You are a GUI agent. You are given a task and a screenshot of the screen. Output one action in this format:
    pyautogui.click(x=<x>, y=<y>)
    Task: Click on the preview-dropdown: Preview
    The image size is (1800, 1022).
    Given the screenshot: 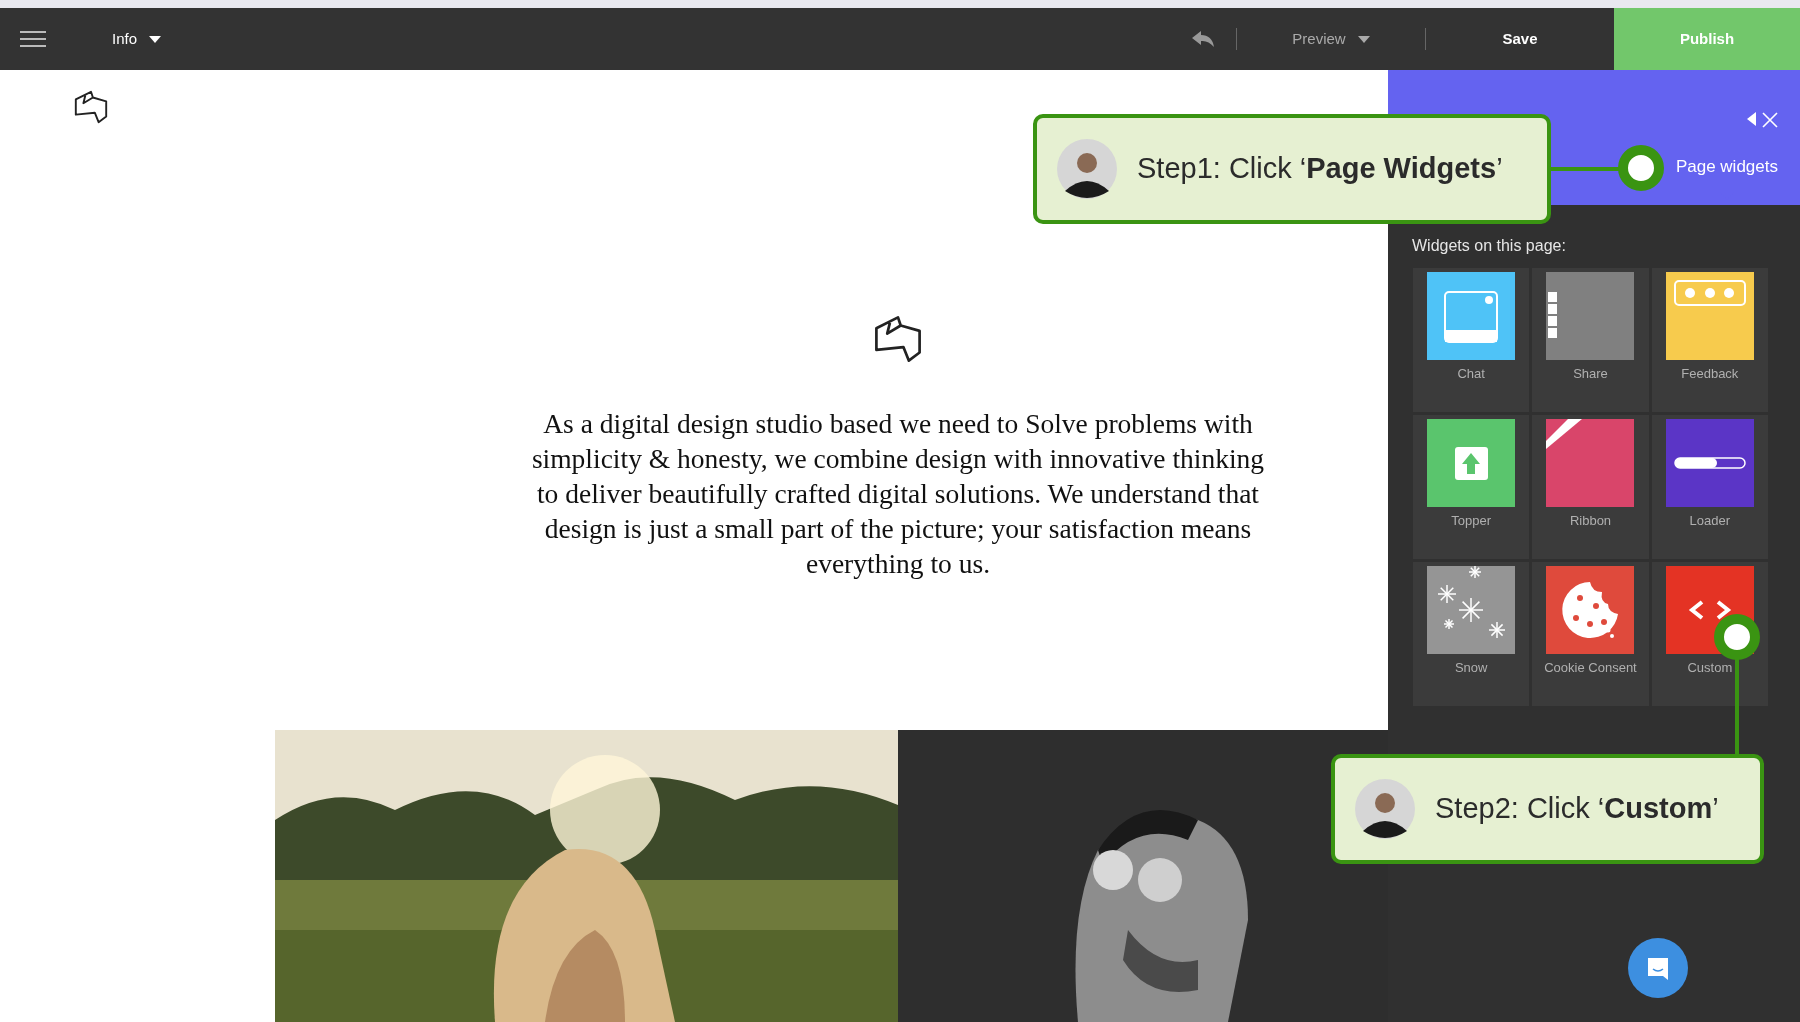 What is the action you would take?
    pyautogui.click(x=1331, y=39)
    